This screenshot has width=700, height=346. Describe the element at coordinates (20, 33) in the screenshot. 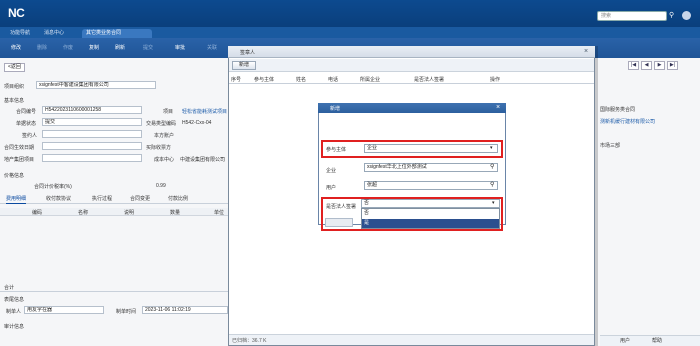

I see `tab-function-nav: 功能导航` at that location.